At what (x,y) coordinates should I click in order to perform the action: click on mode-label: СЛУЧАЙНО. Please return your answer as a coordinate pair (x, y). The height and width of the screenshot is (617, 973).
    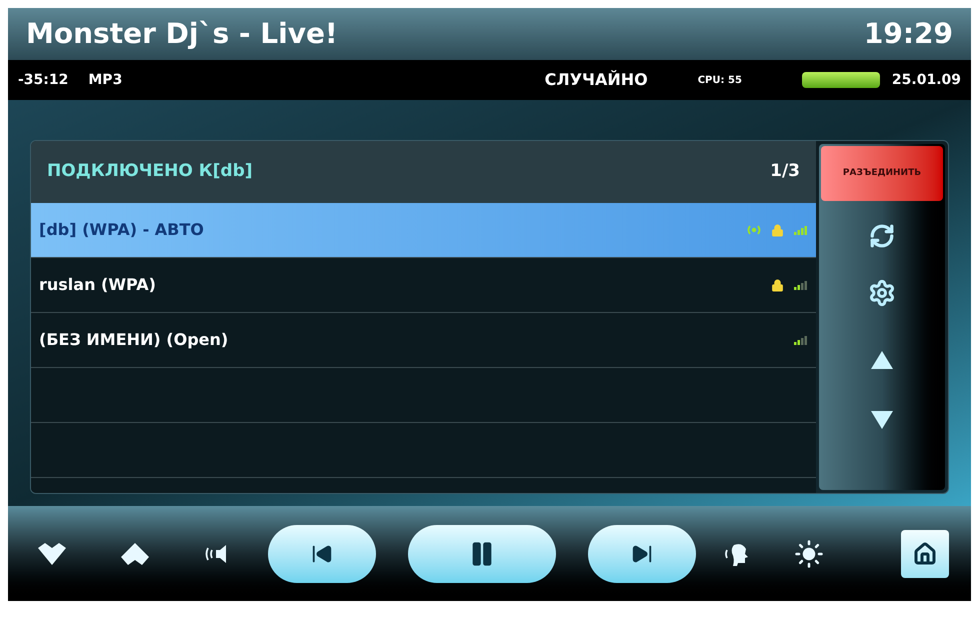
    Looking at the image, I should click on (596, 80).